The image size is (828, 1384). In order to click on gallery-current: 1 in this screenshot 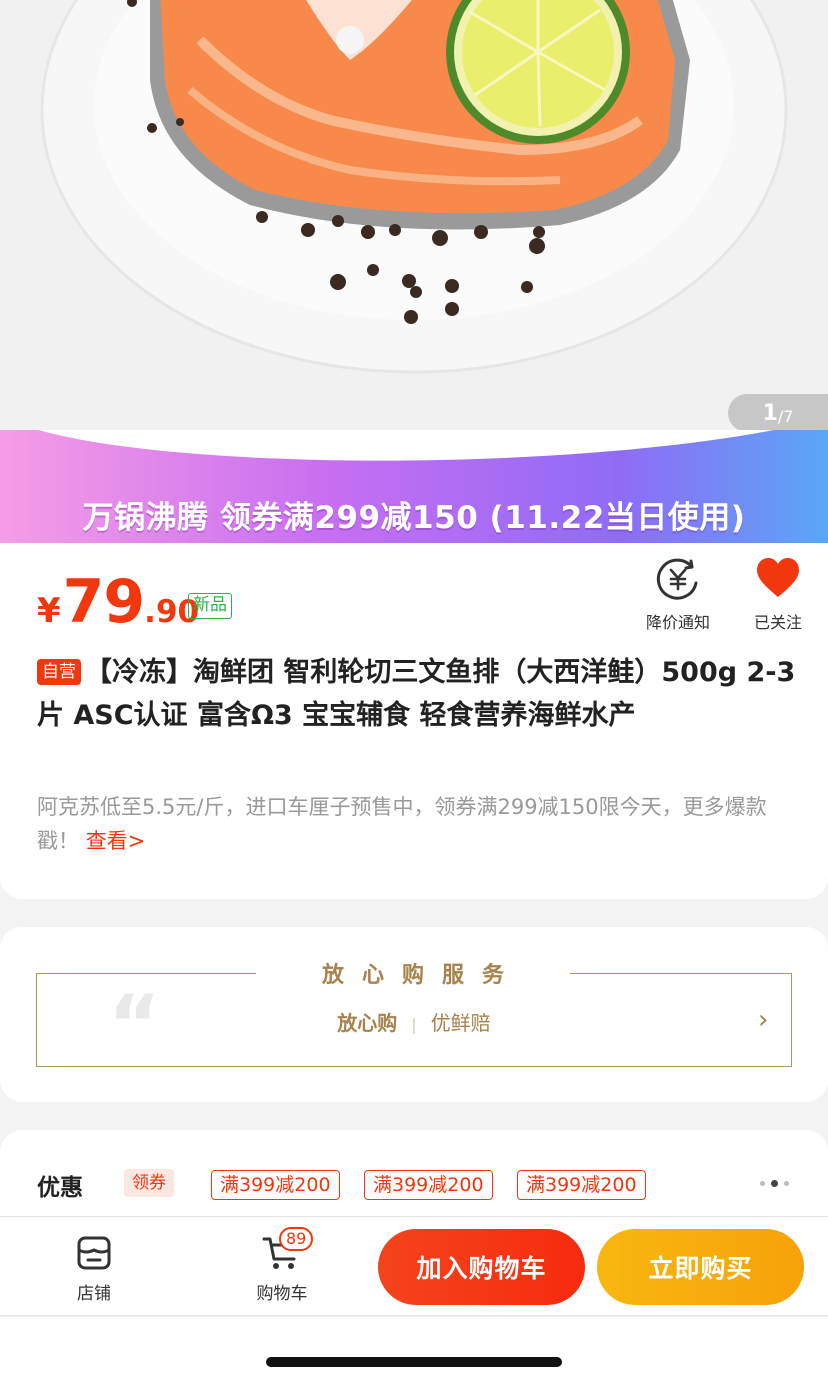, I will do `click(770, 413)`.